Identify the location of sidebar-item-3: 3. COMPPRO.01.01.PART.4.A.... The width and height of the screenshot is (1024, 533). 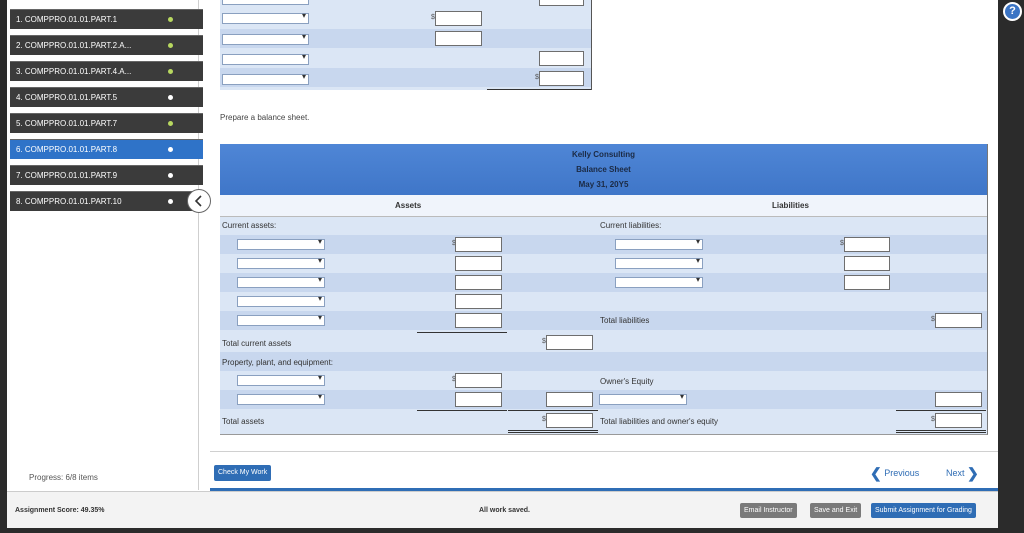
(106, 71).